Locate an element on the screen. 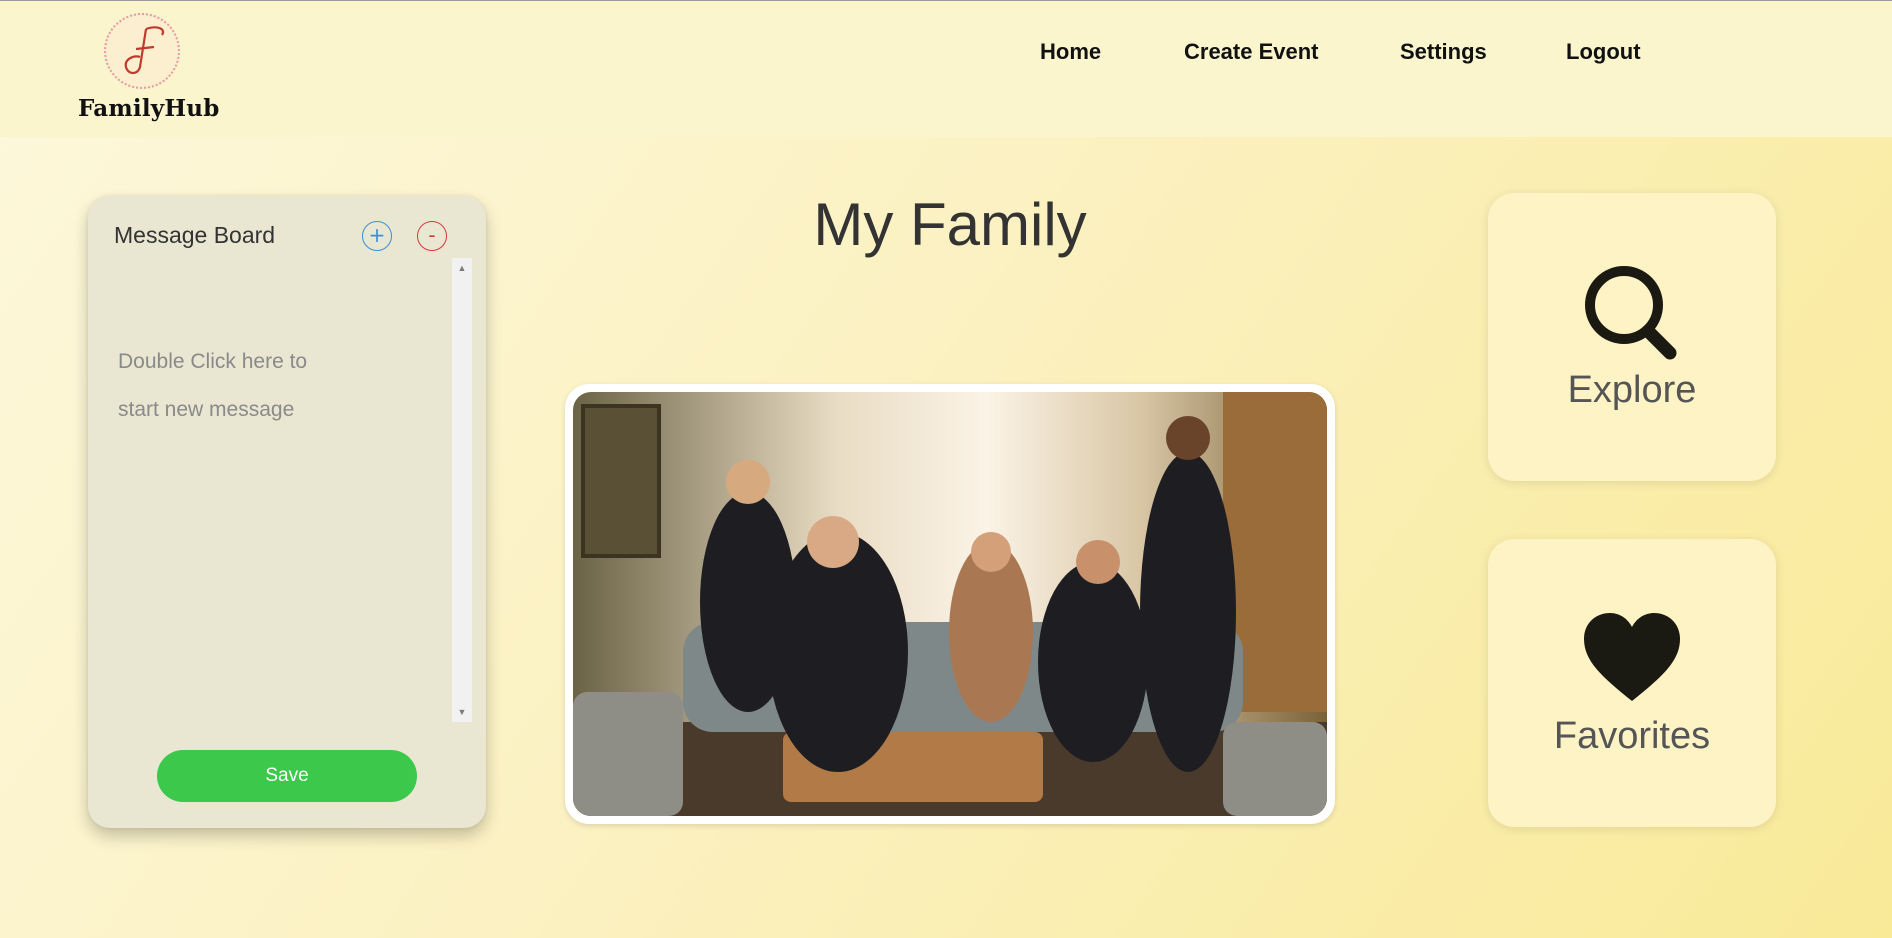  search-icon is located at coordinates (1631, 313).